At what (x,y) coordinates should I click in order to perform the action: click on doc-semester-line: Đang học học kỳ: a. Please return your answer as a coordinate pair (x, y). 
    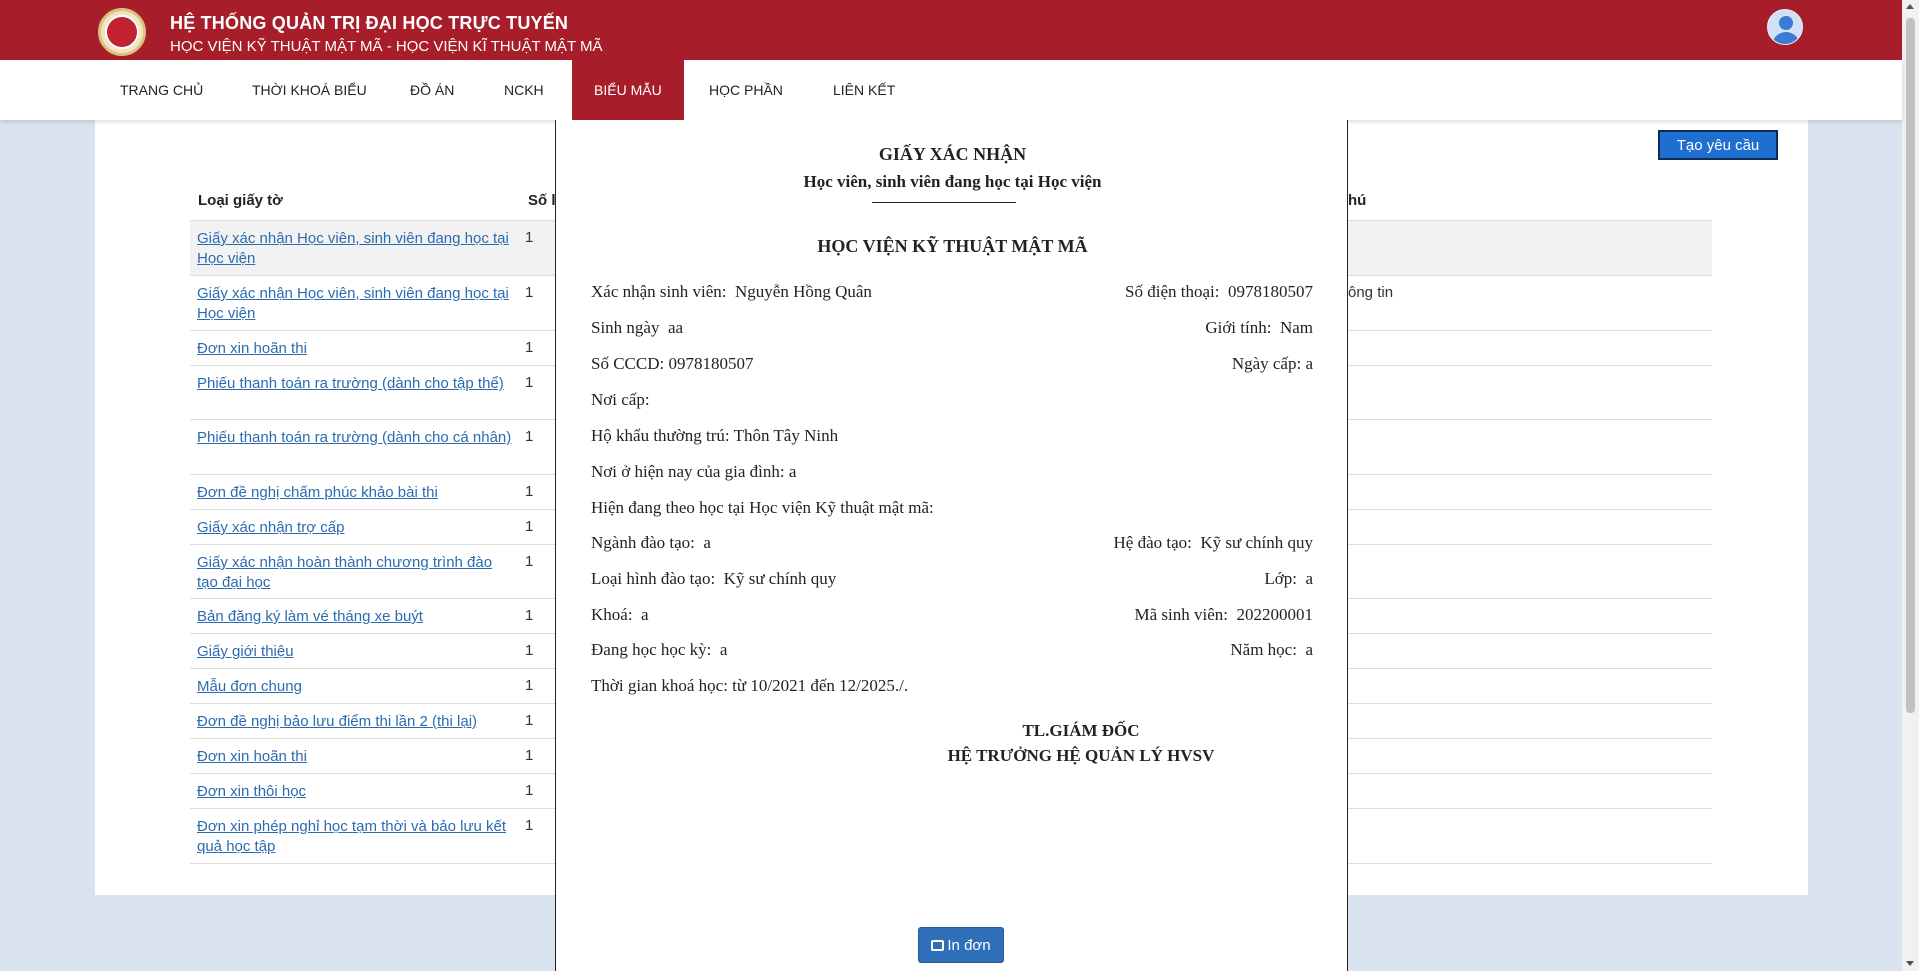
    Looking at the image, I should click on (659, 650).